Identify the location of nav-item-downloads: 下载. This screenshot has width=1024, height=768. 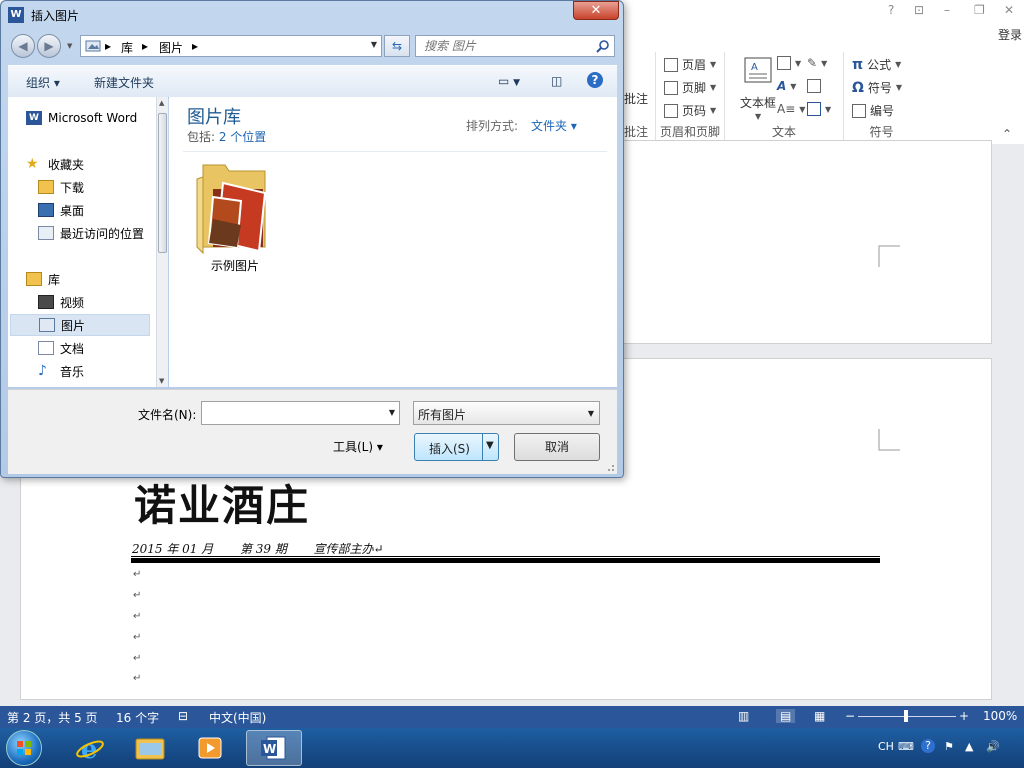
(103, 187).